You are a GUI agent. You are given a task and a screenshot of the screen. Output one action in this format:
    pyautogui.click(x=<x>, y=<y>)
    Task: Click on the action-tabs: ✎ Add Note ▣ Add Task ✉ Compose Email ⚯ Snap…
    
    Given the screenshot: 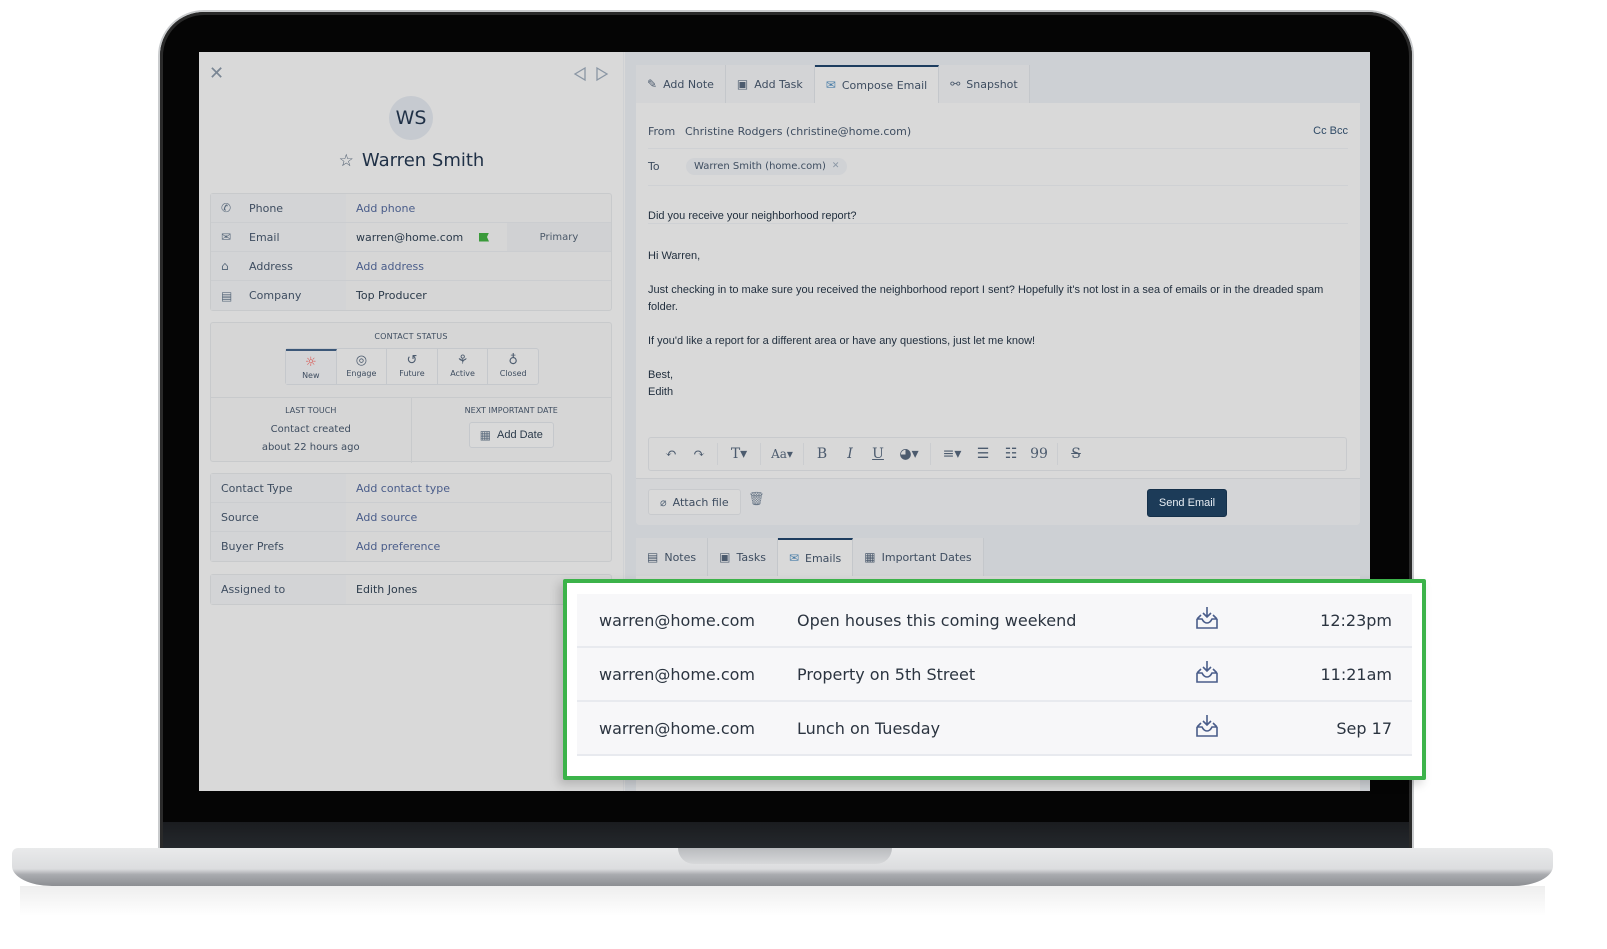 What is the action you would take?
    pyautogui.click(x=998, y=84)
    